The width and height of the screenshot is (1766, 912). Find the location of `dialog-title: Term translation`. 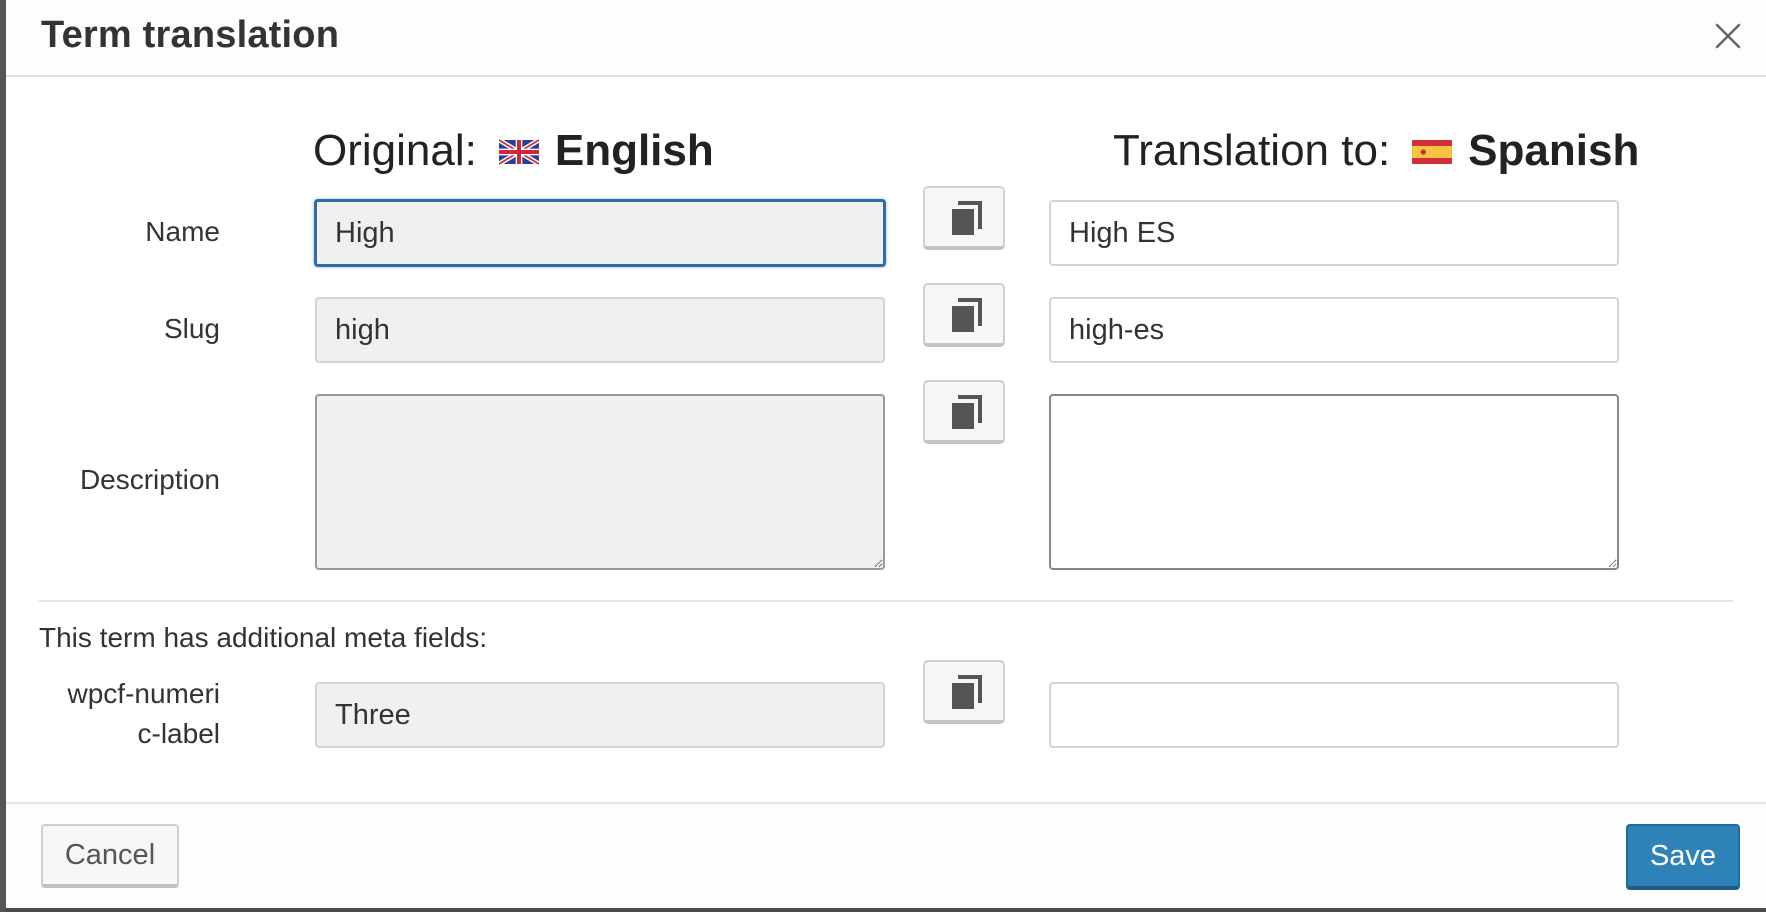

dialog-title: Term translation is located at coordinates (190, 35).